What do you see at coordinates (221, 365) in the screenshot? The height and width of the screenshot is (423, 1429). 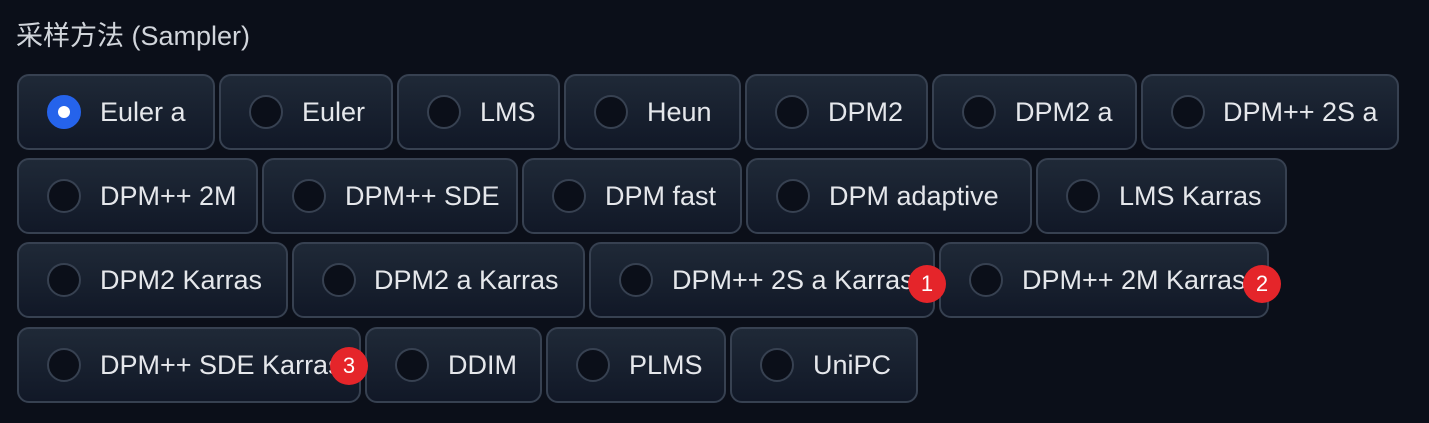 I see `sampler-option-label: DPM++ SDE Karras` at bounding box center [221, 365].